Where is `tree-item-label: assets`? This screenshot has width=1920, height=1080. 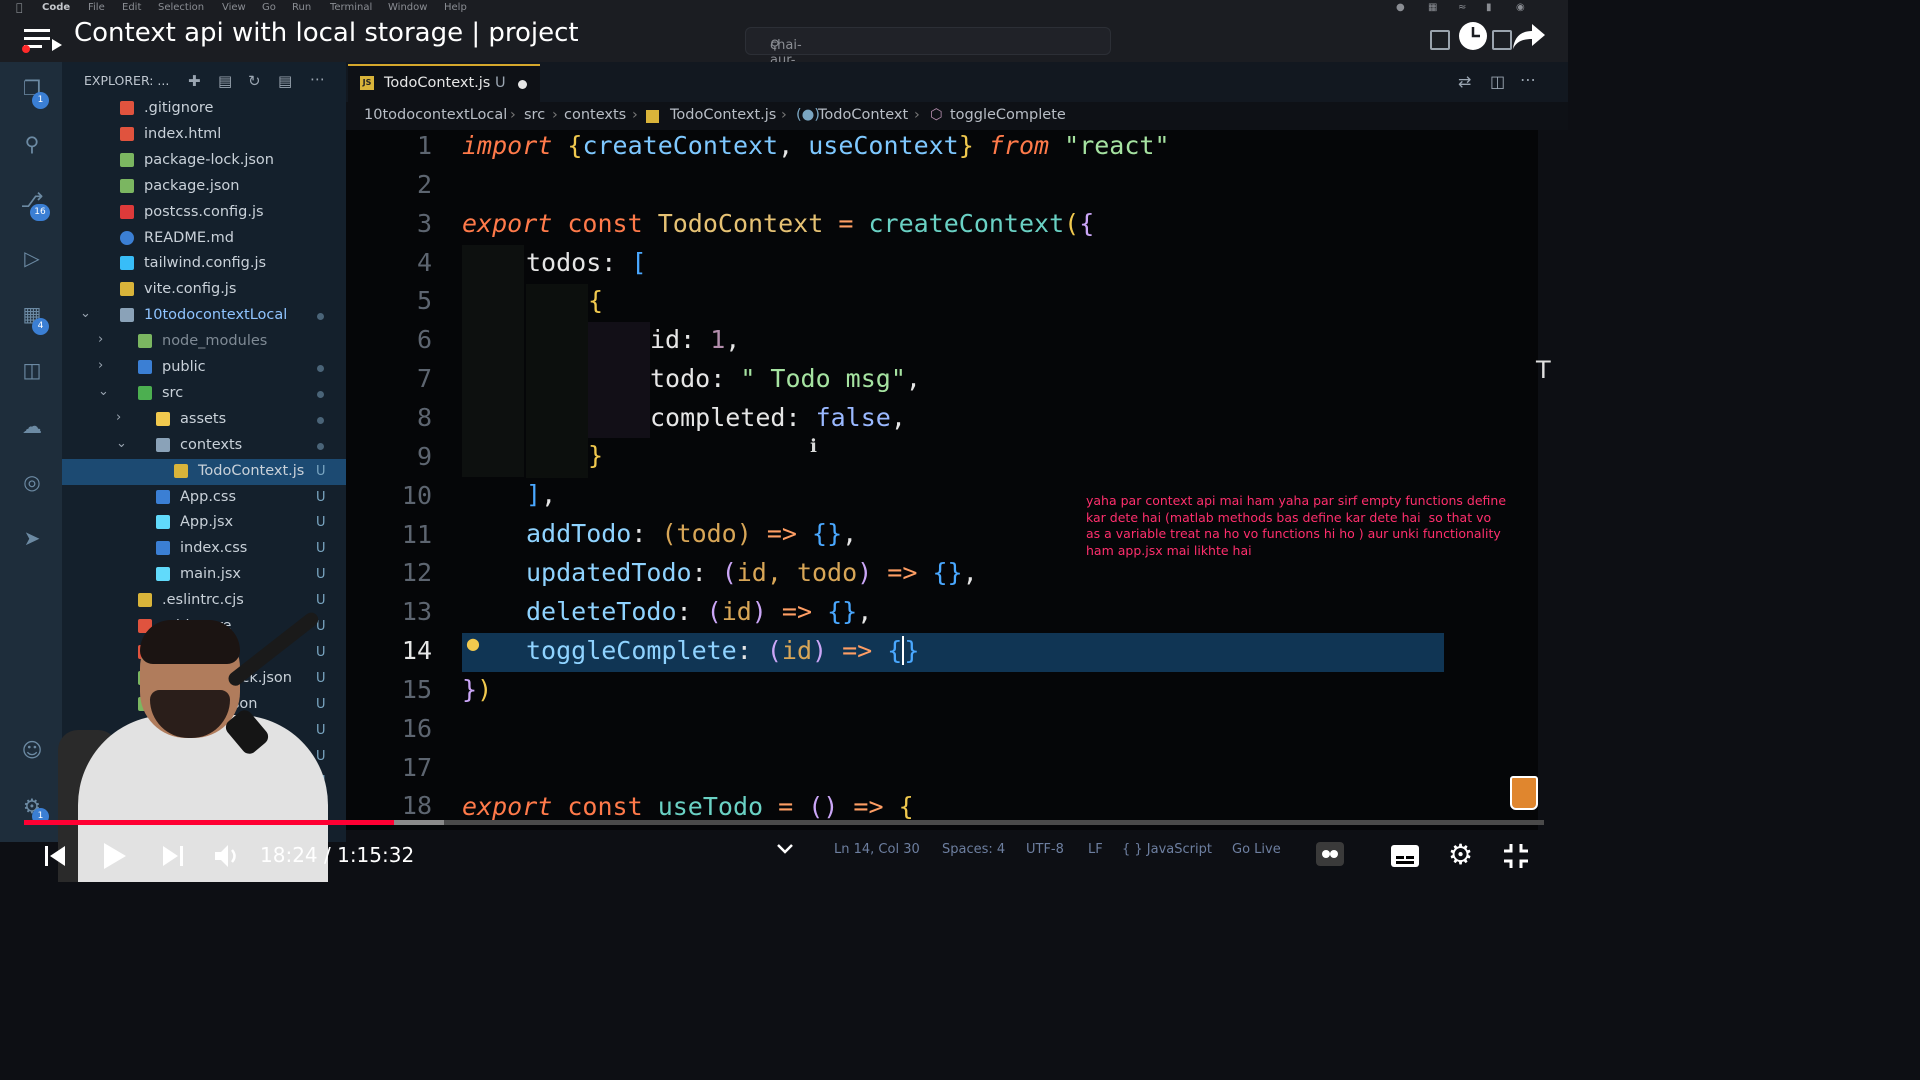
tree-item-label: assets is located at coordinates (203, 418).